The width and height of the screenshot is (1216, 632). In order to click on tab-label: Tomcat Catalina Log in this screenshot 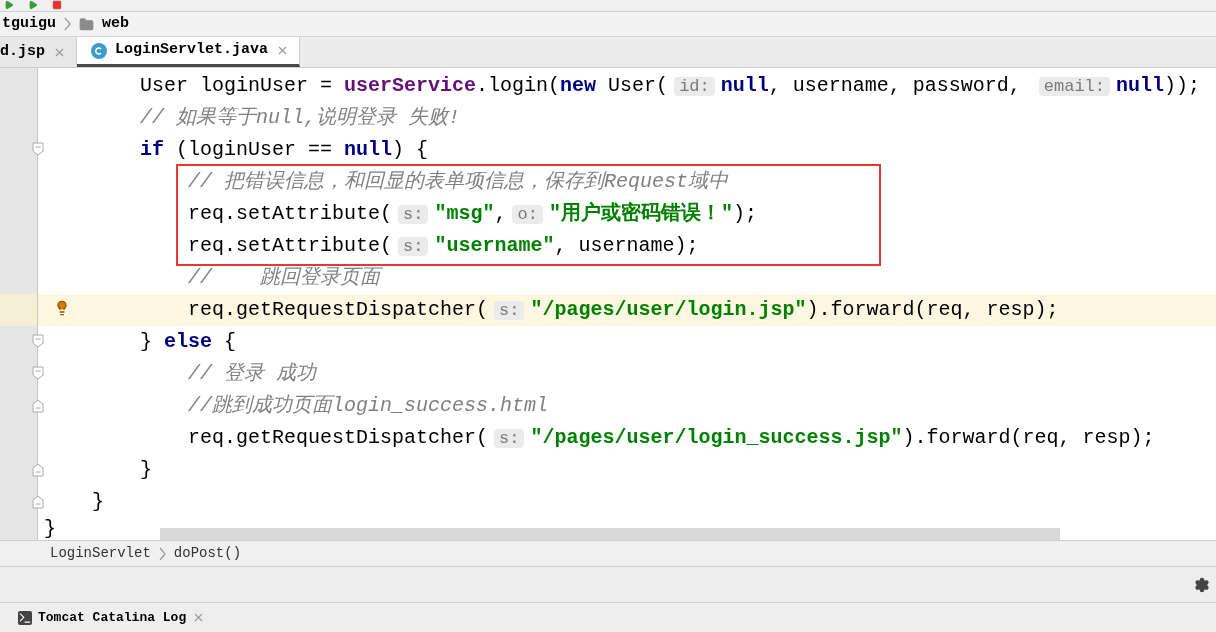, I will do `click(112, 617)`.